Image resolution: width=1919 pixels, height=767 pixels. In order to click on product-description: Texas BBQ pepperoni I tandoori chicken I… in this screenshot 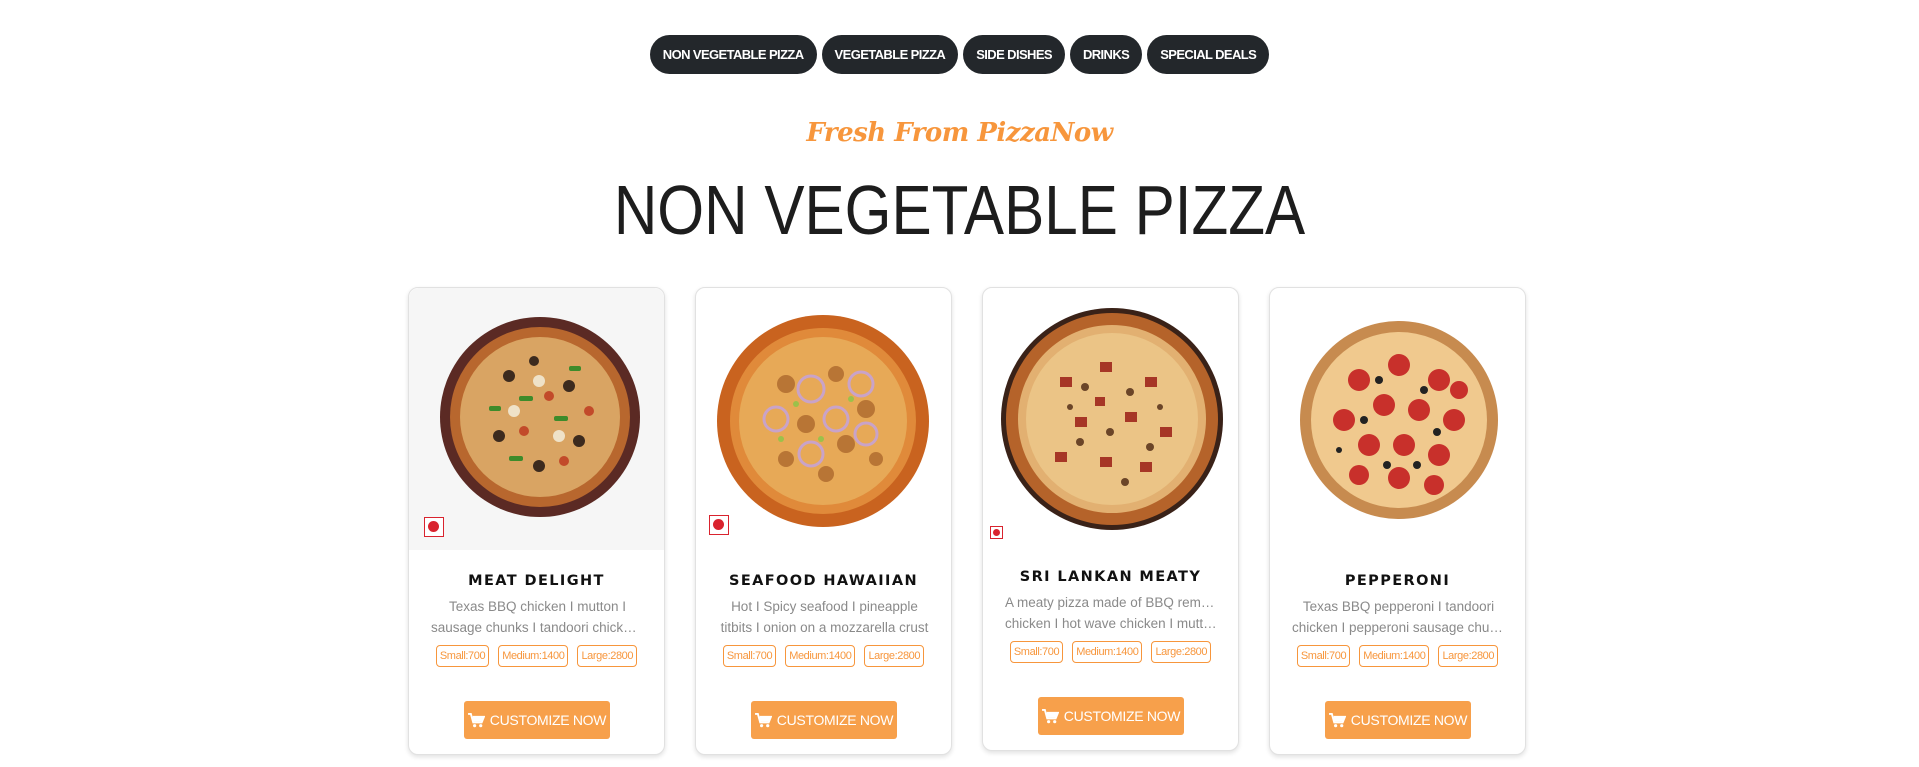, I will do `click(1398, 617)`.